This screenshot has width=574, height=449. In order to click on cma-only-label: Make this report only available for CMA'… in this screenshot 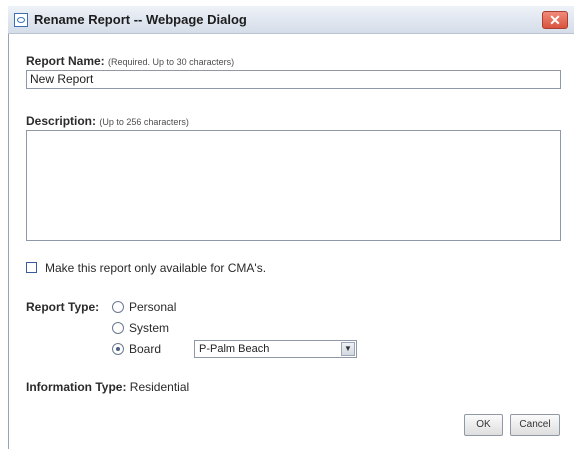, I will do `click(156, 268)`.